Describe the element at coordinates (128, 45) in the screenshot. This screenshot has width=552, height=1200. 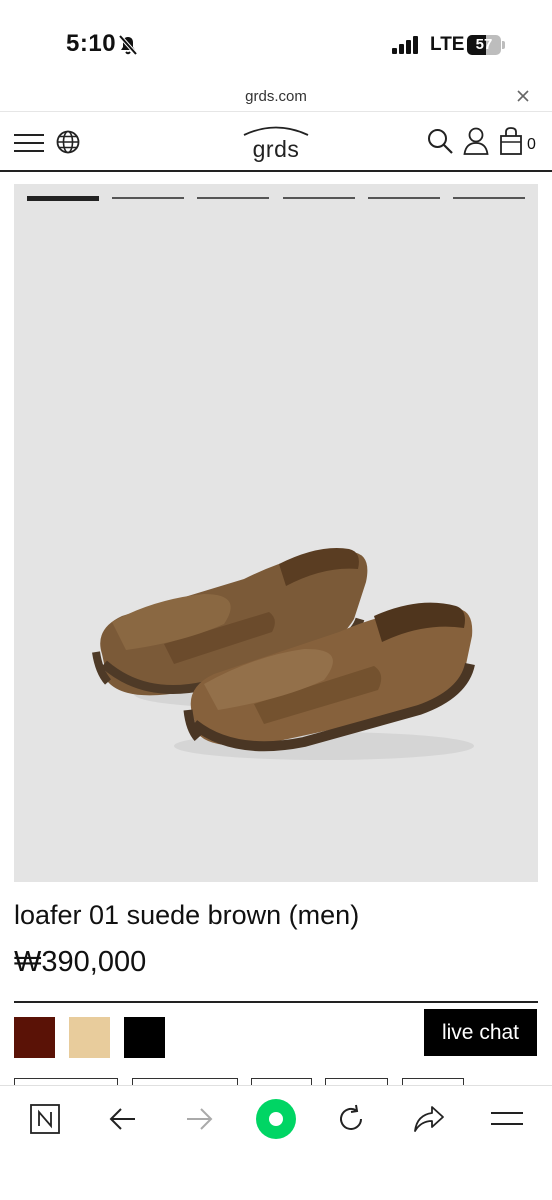
I see `bell-slash-icon` at that location.